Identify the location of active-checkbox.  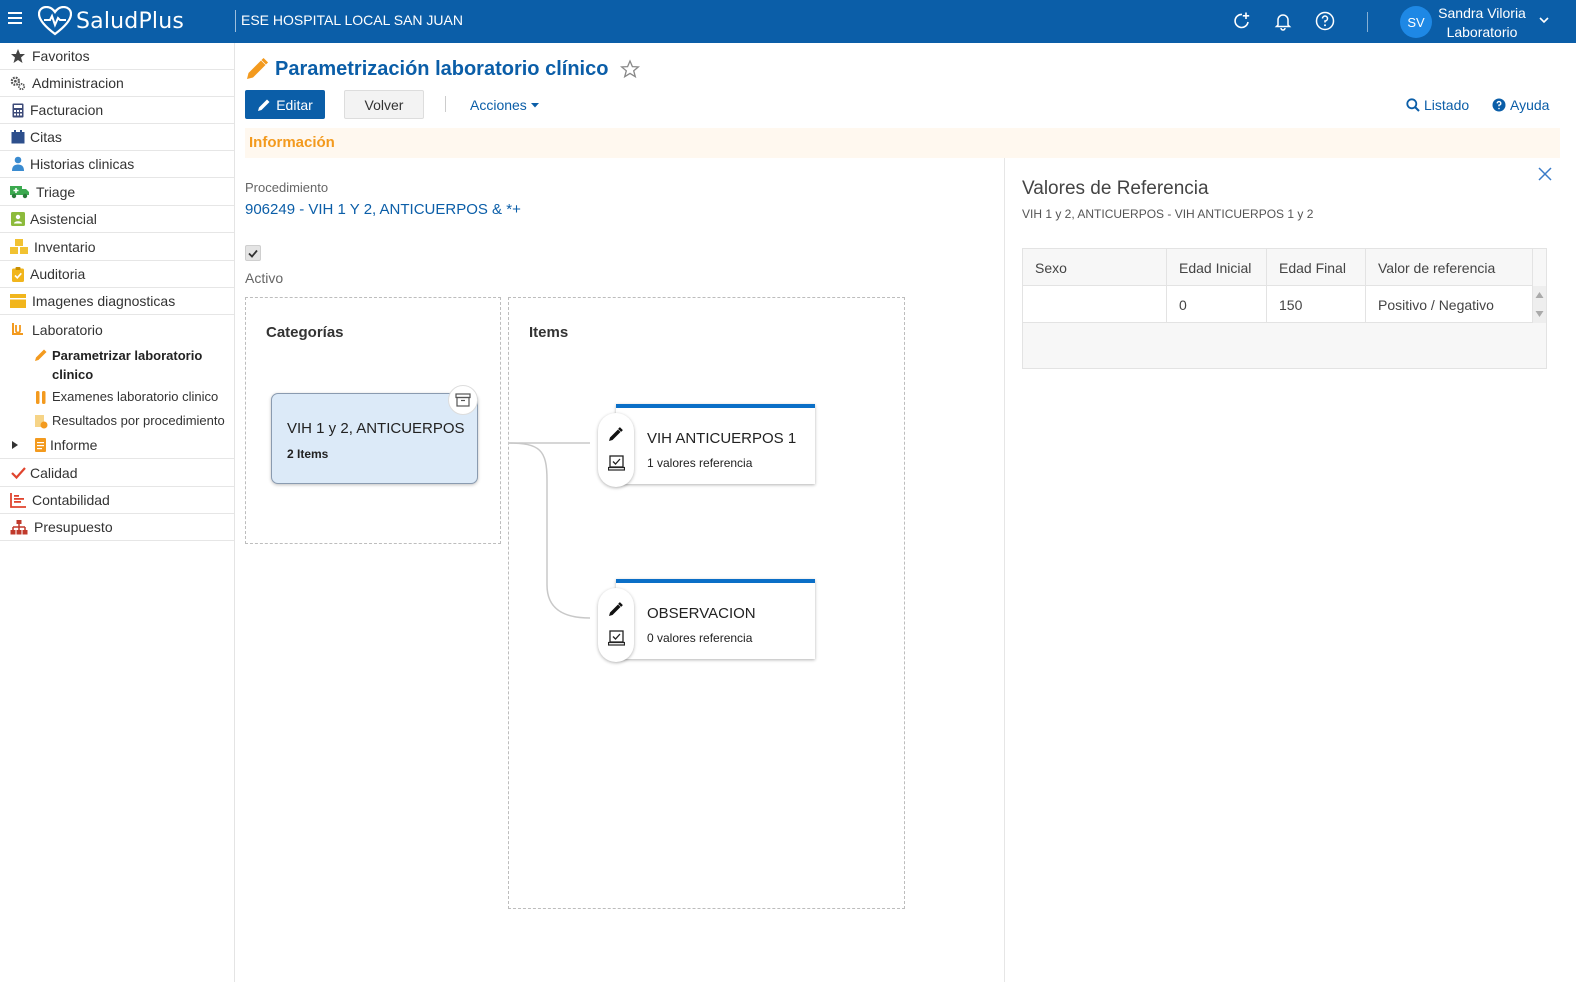
(253, 253).